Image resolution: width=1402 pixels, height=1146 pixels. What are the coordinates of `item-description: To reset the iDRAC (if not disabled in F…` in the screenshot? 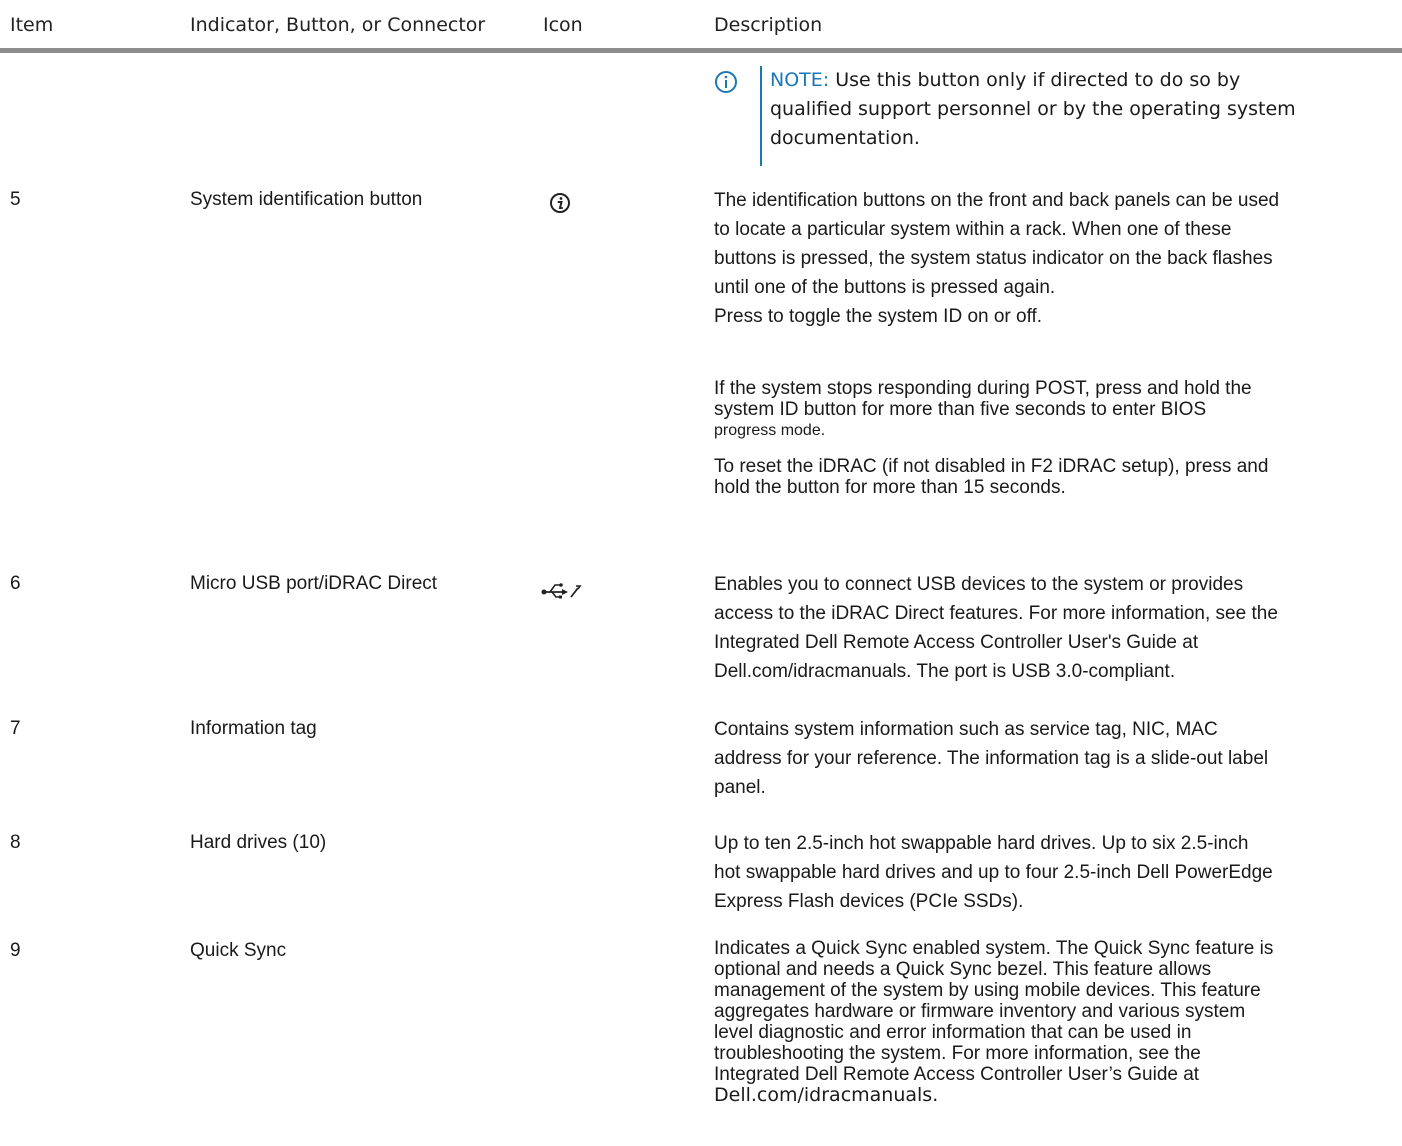 It's located at (1054, 477).